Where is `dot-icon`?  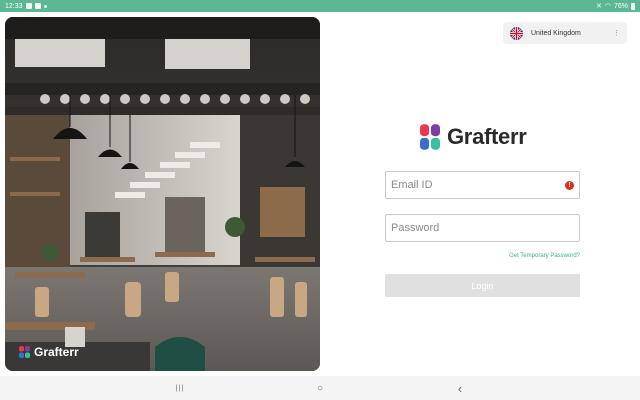 dot-icon is located at coordinates (45, 6).